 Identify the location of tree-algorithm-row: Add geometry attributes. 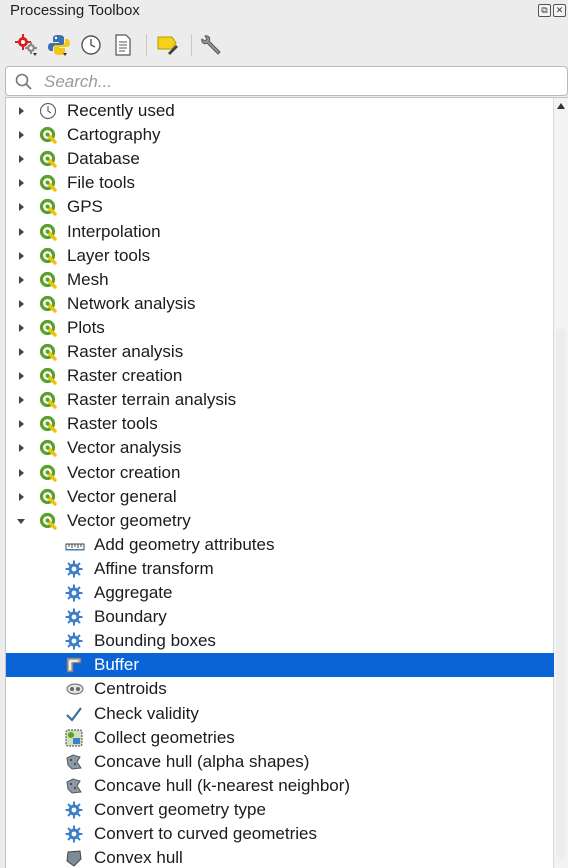
(280, 545).